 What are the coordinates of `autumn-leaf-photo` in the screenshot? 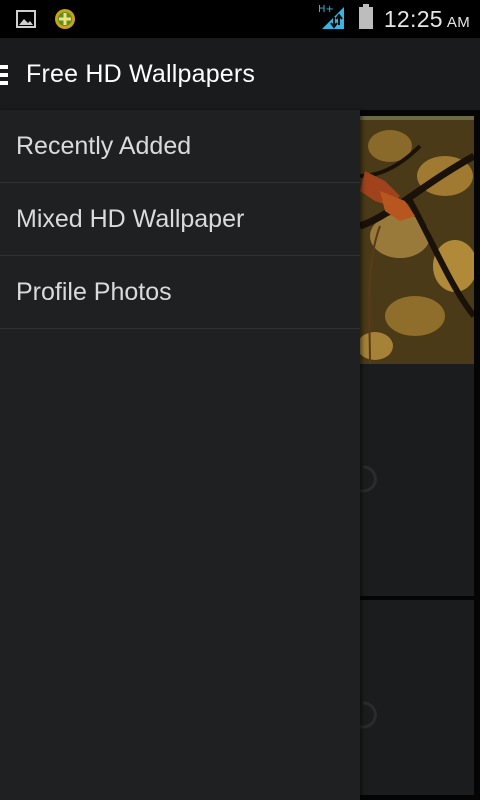 It's located at (417, 243).